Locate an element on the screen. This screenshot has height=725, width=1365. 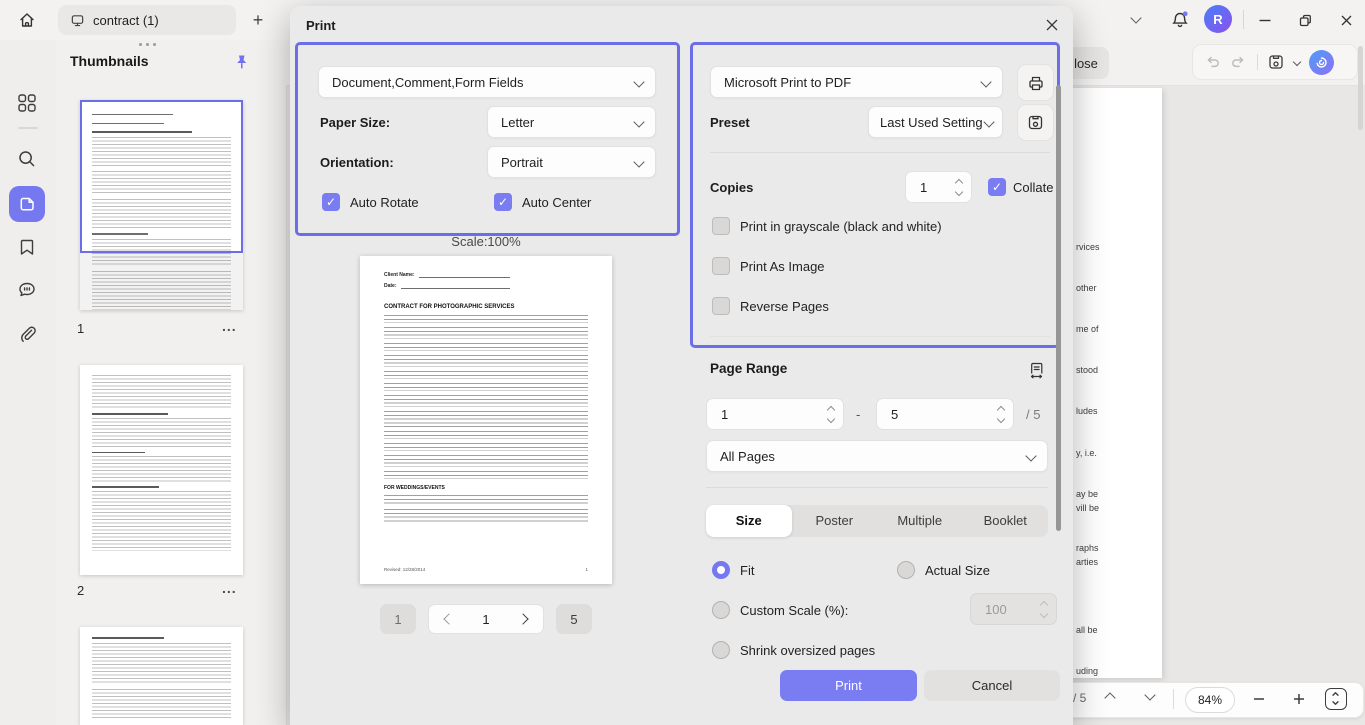
all-pages-select: All Pages is located at coordinates (877, 456).